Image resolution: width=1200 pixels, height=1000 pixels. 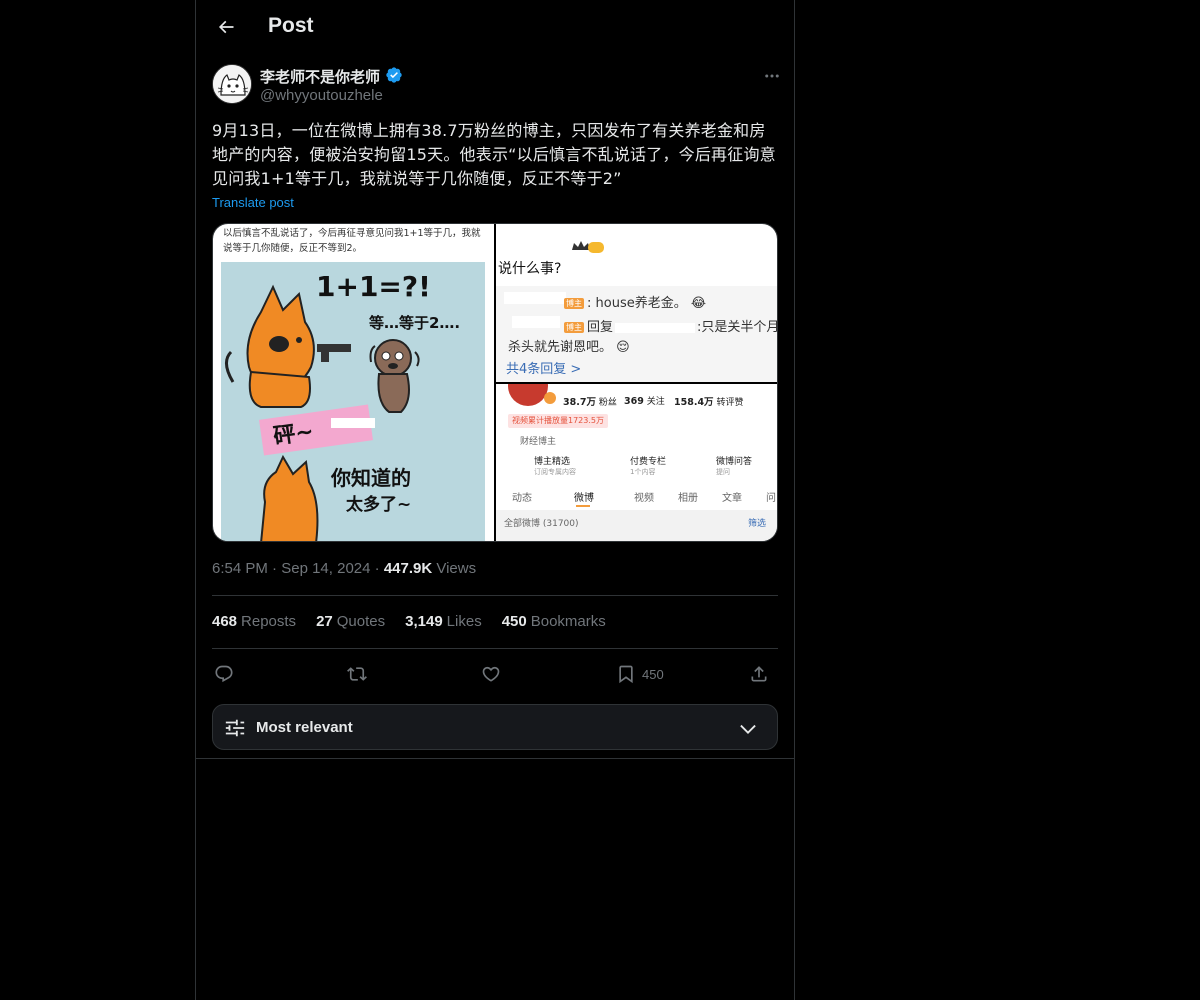 What do you see at coordinates (644, 401) in the screenshot?
I see `stat-following: 369 关注` at bounding box center [644, 401].